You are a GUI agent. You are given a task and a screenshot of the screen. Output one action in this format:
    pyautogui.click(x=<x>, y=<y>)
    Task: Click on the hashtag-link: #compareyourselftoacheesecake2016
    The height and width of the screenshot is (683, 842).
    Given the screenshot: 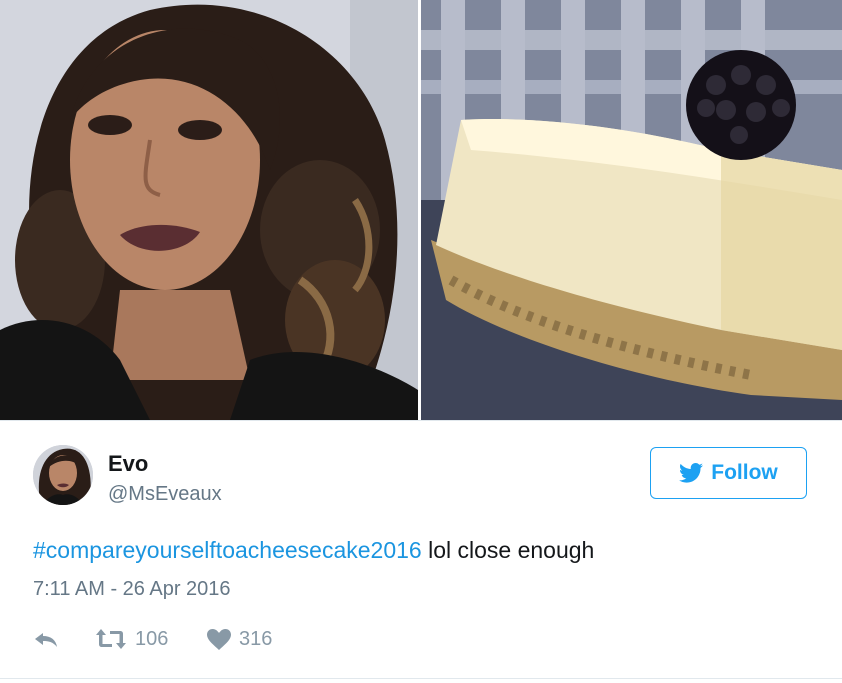 What is the action you would take?
    pyautogui.click(x=227, y=550)
    